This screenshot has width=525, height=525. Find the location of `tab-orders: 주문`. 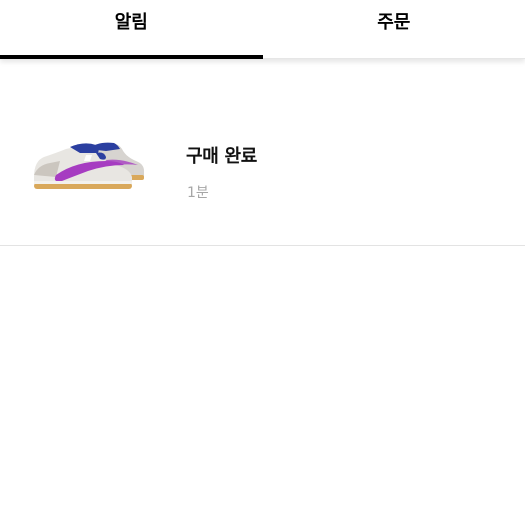

tab-orders: 주문 is located at coordinates (393, 29).